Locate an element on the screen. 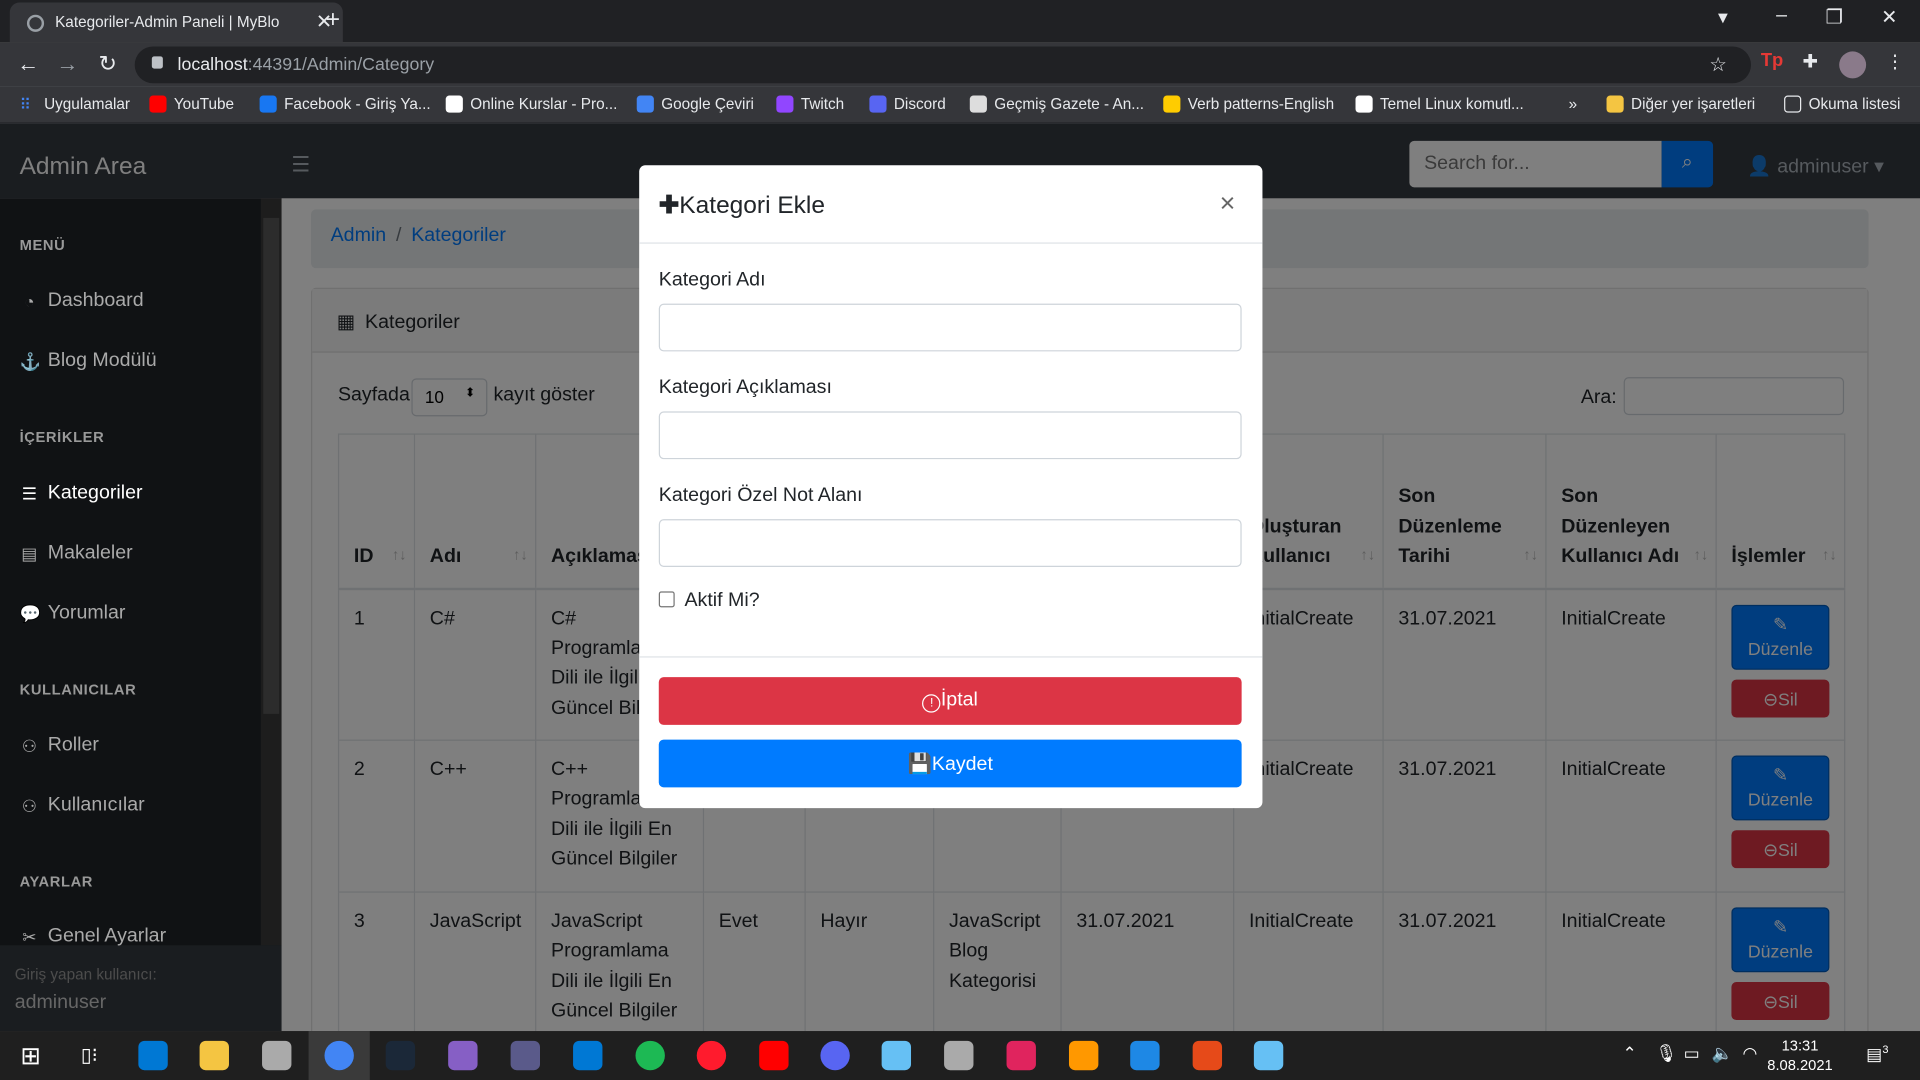 The height and width of the screenshot is (1080, 1920). reload-icon: ↻ is located at coordinates (107, 64).